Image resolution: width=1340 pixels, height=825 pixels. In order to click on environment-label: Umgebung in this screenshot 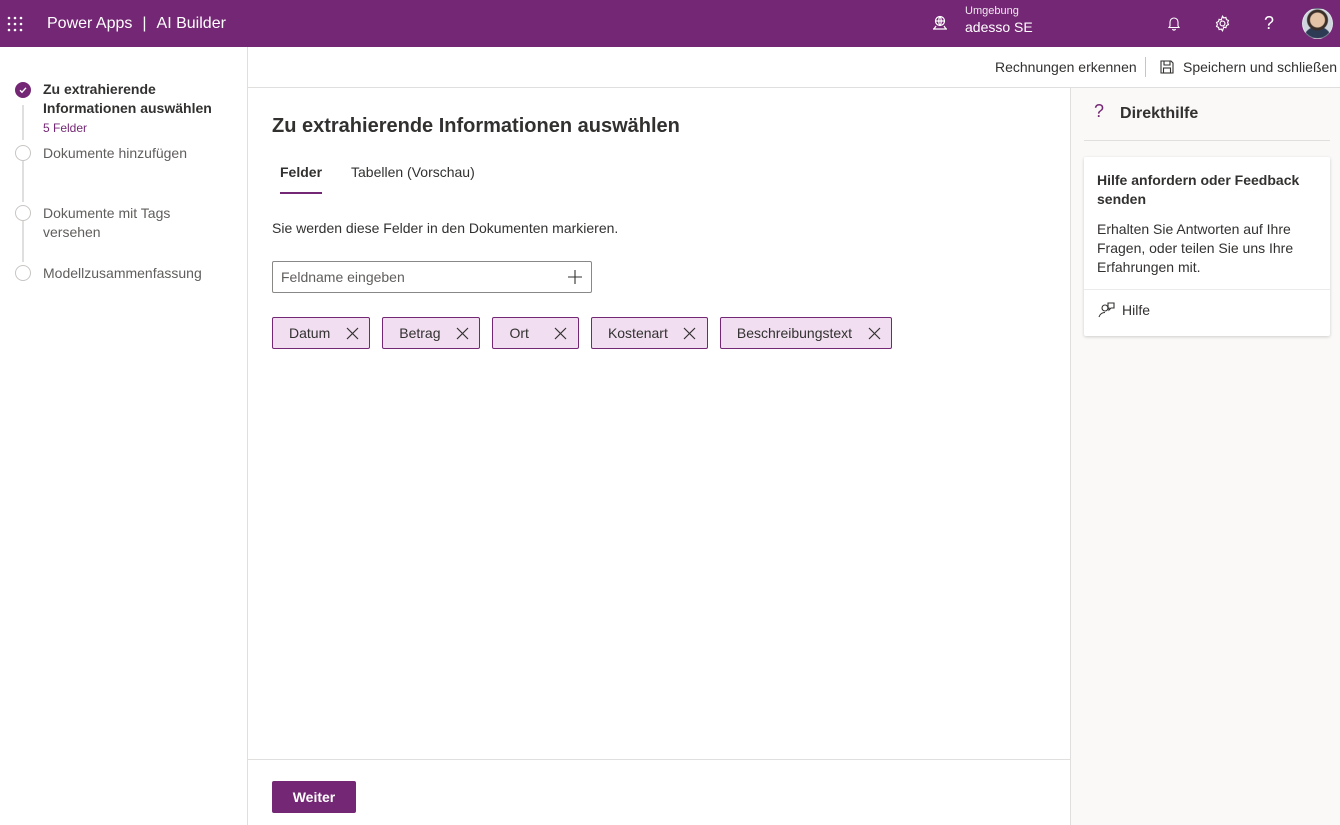, I will do `click(992, 11)`.